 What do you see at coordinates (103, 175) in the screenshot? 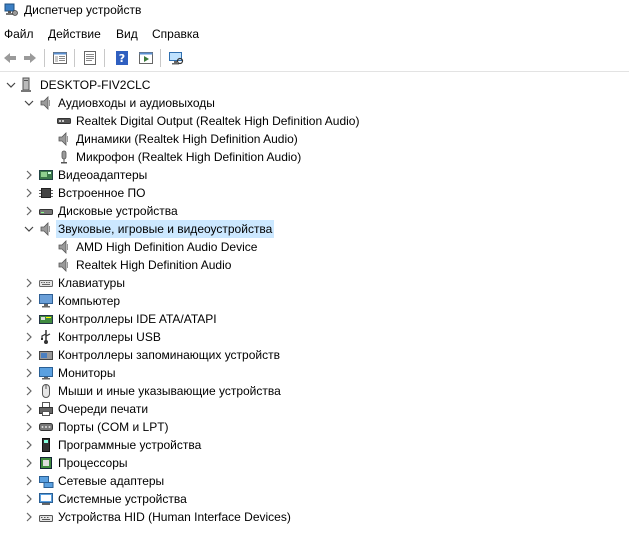
I see `tree-item-label: Видеоадаптеры` at bounding box center [103, 175].